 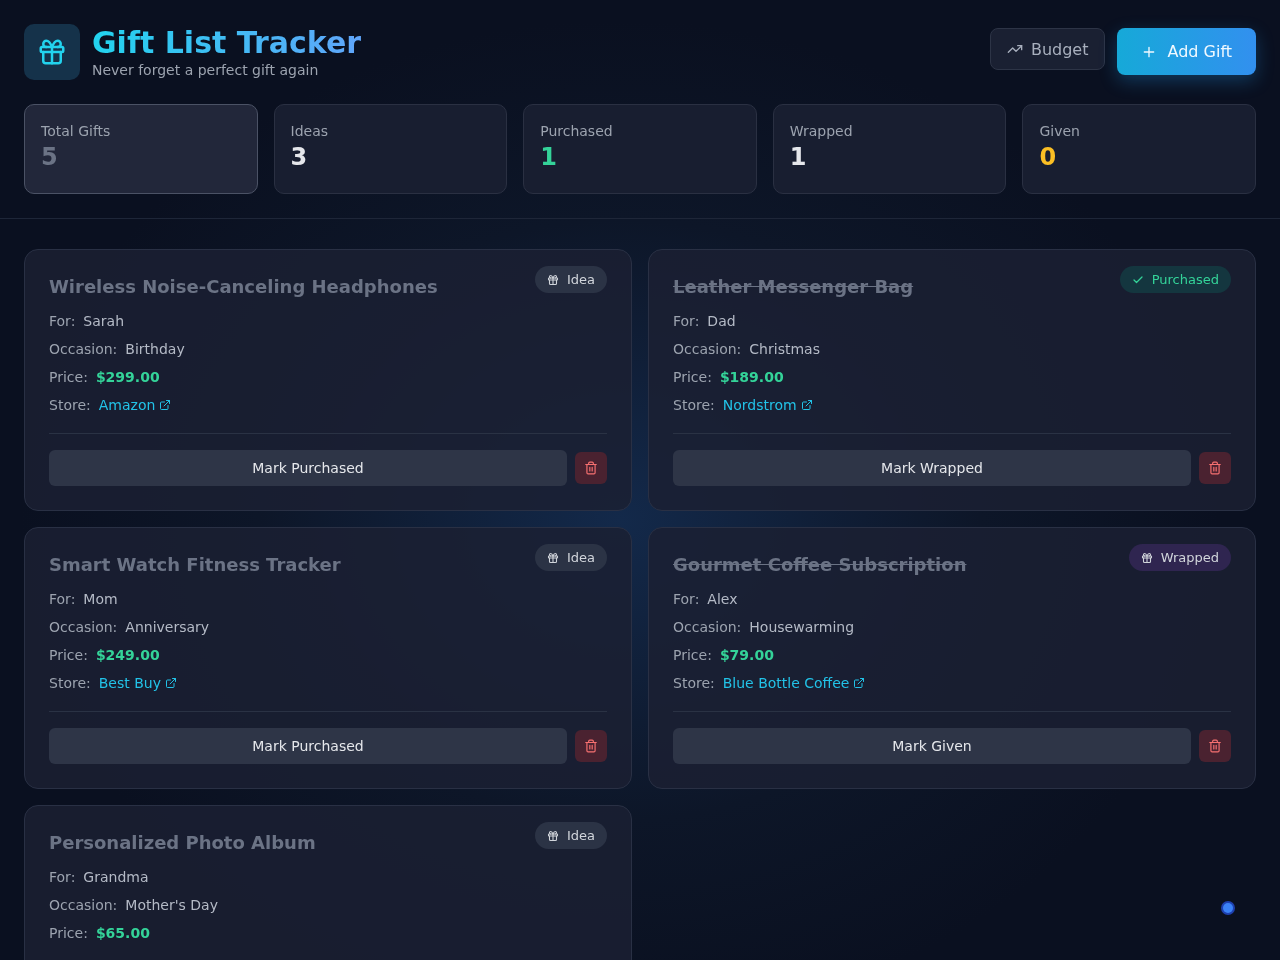 I want to click on stat-value: 3, so click(x=299, y=157).